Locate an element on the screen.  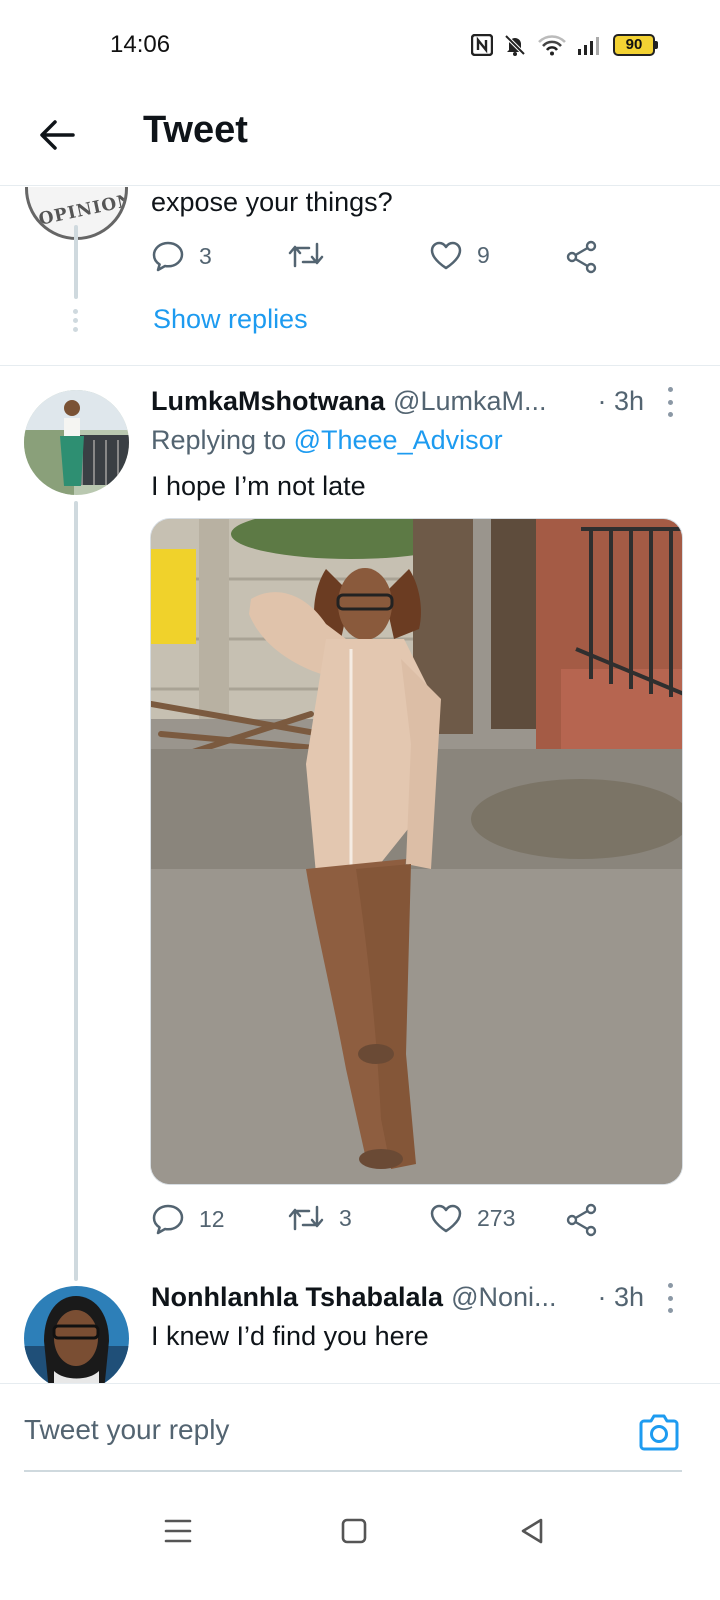
retweet-button is located at coordinates (313, 255).